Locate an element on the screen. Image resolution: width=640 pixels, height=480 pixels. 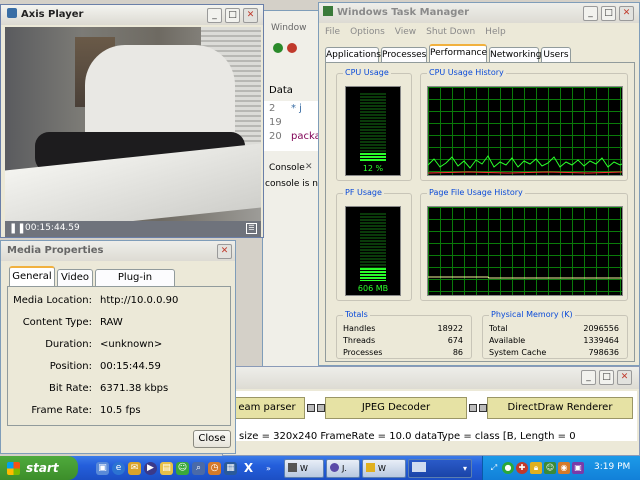
taskbar-button-3: W is located at coordinates (384, 468).